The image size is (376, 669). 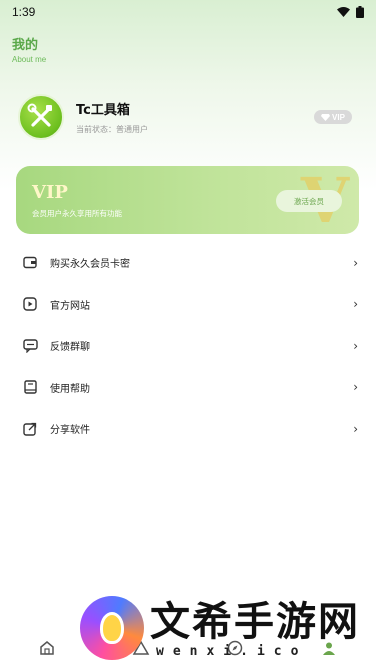 I want to click on profile-info: Tc工具箱 当前状态：普通用户, so click(x=112, y=117).